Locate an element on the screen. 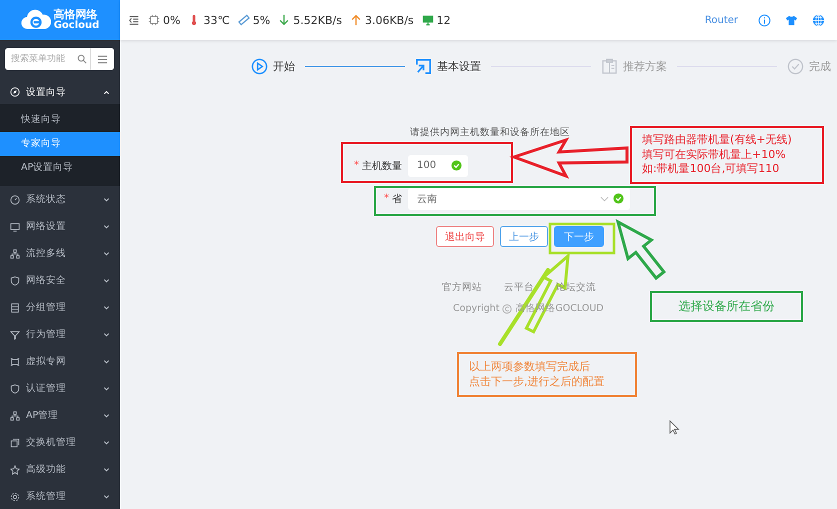 The height and width of the screenshot is (509, 837). menu-list-button is located at coordinates (102, 59).